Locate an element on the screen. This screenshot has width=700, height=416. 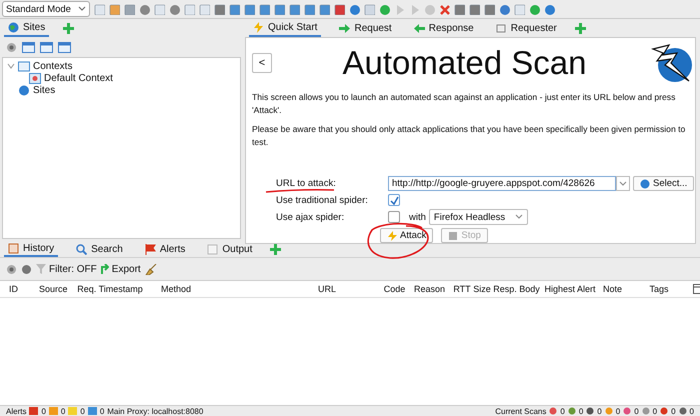
column-header: Note is located at coordinates (612, 289).